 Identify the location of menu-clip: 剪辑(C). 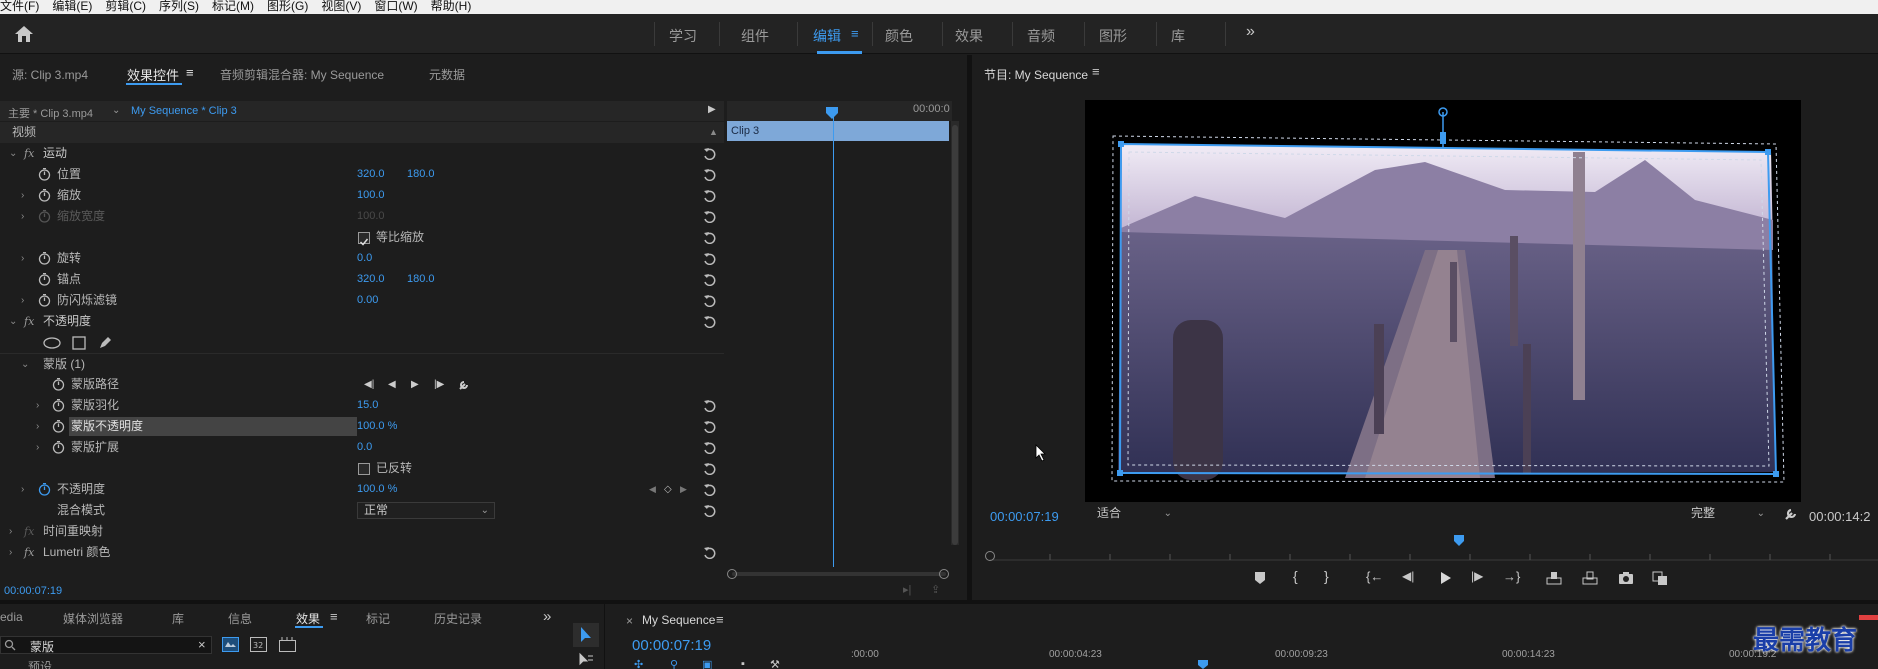
(125, 7).